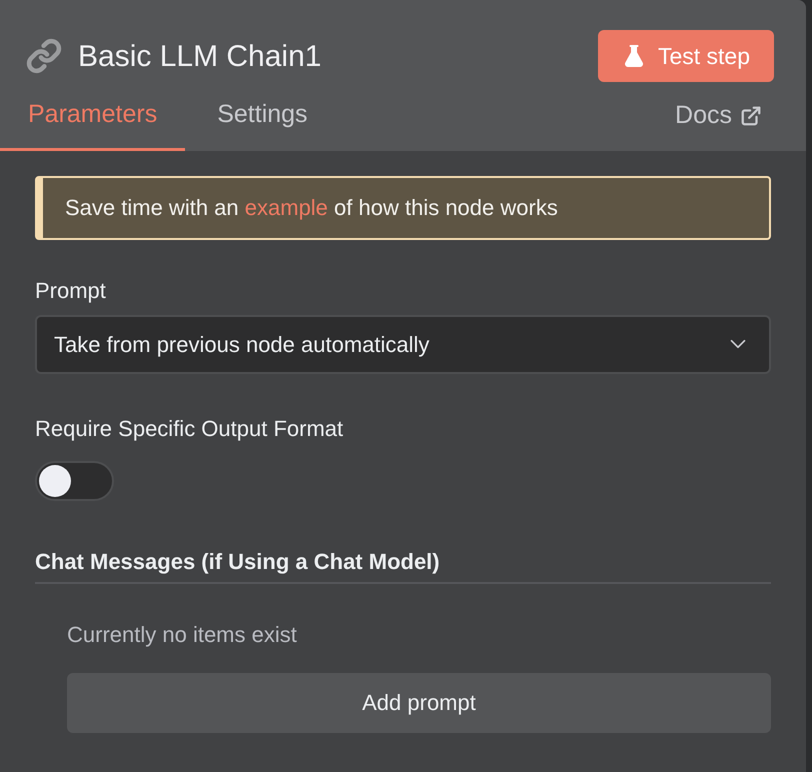 This screenshot has height=772, width=812. Describe the element at coordinates (182, 634) in the screenshot. I see `empty-state-text: Currently no items exist` at that location.